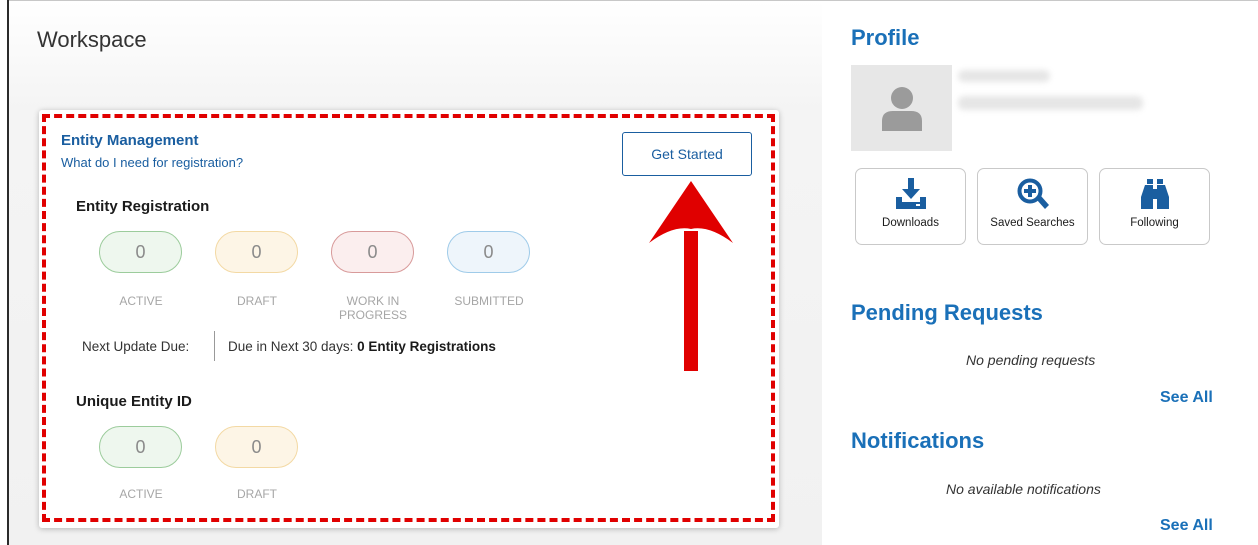 The height and width of the screenshot is (545, 1258). Describe the element at coordinates (1186, 526) in the screenshot. I see `notifications-see-all-link: See All` at that location.